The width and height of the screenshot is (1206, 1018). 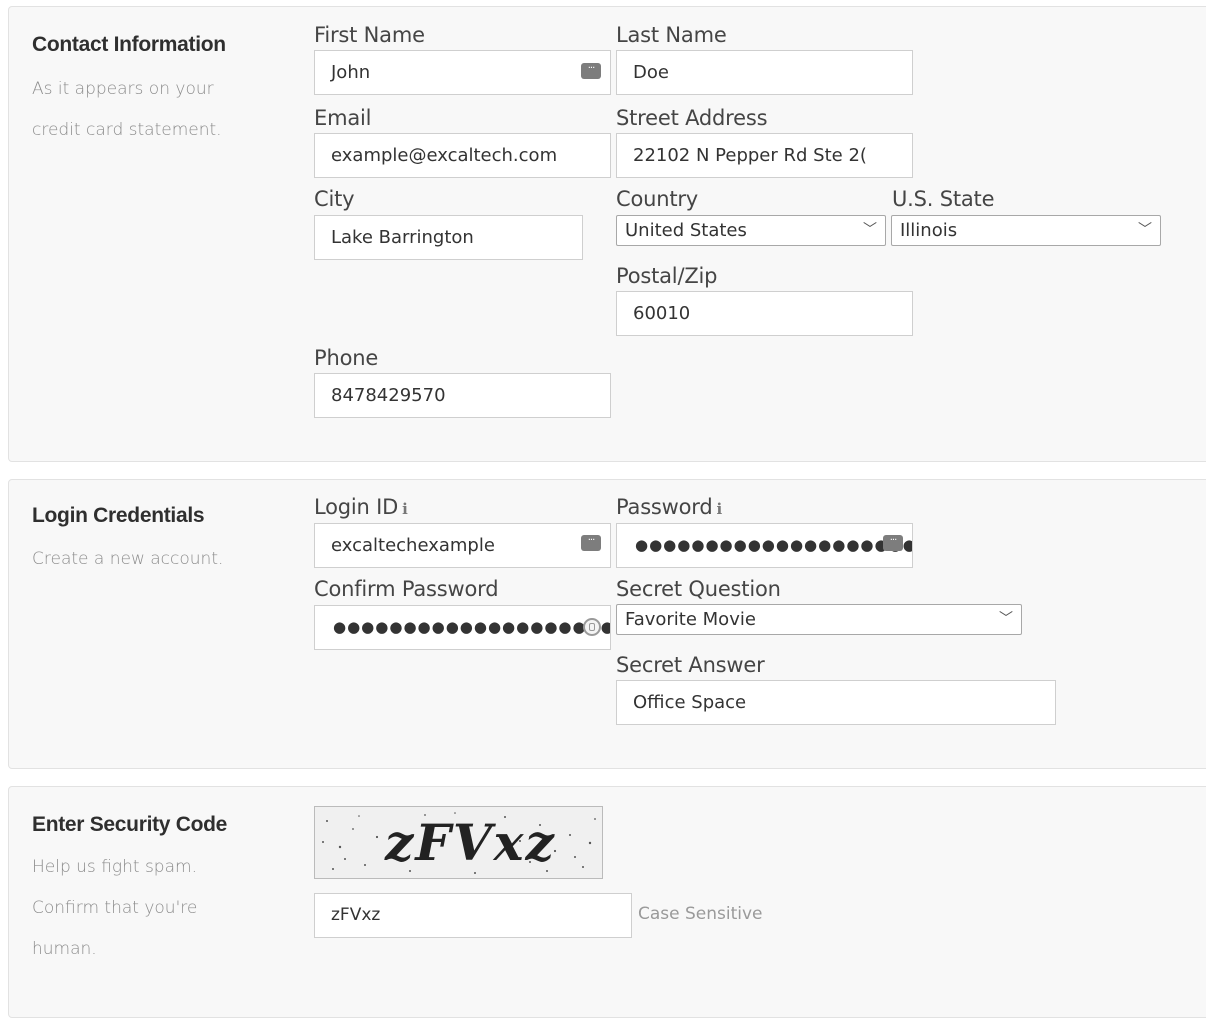 What do you see at coordinates (1026, 230) in the screenshot?
I see `state-select: Illinois ﹀` at bounding box center [1026, 230].